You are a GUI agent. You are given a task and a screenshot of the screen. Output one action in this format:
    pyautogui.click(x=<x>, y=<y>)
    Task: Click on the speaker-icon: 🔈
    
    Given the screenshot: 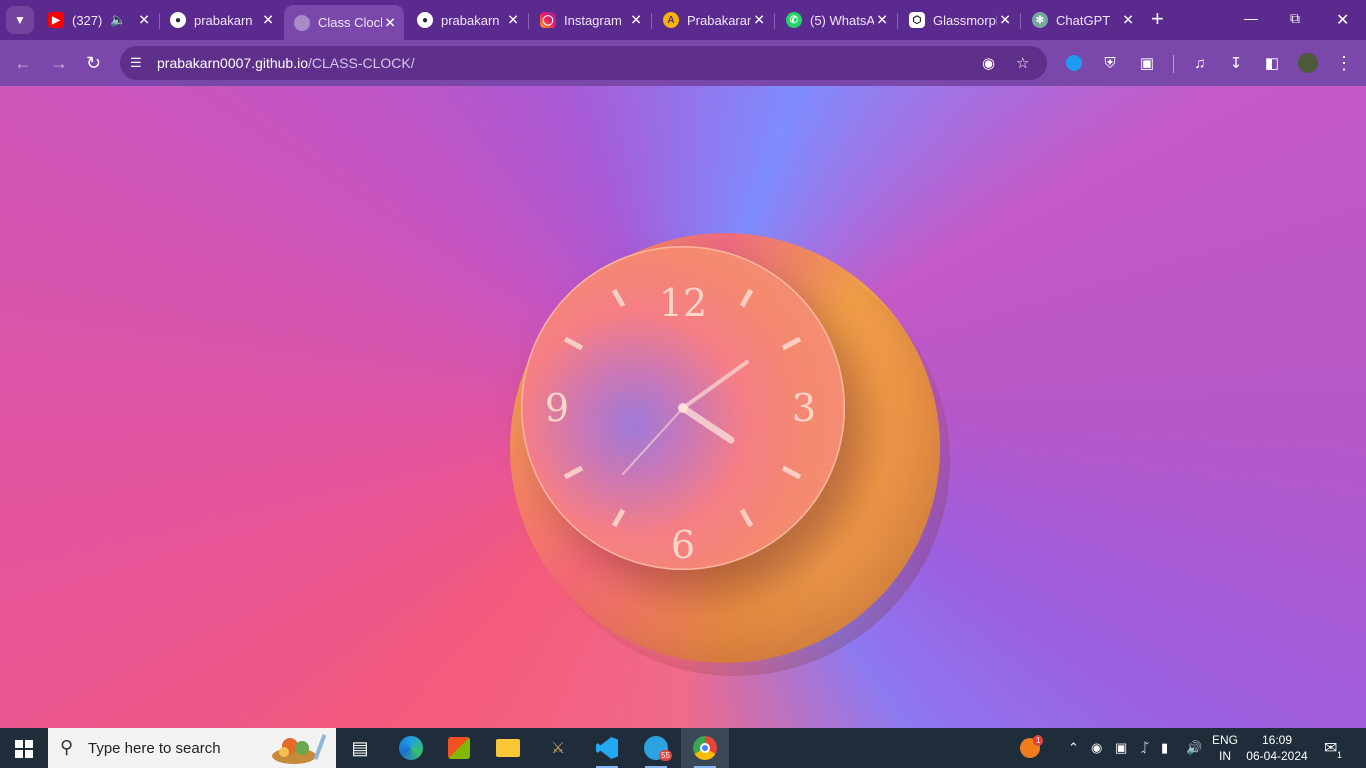 What is the action you would take?
    pyautogui.click(x=118, y=20)
    